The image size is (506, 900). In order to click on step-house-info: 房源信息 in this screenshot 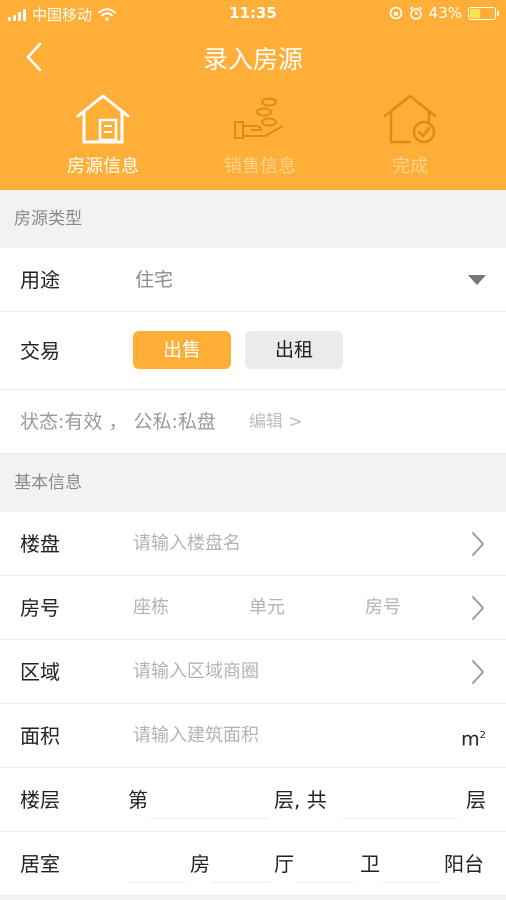, I will do `click(103, 135)`.